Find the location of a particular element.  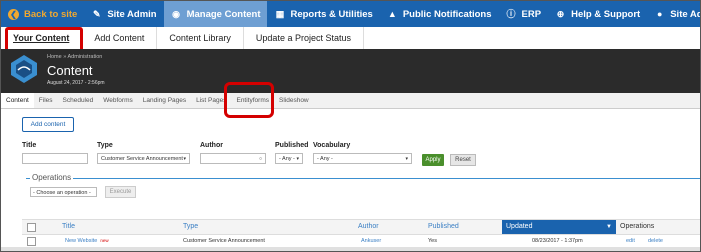

tab-update-project-status: Update a Project Status is located at coordinates (304, 38).